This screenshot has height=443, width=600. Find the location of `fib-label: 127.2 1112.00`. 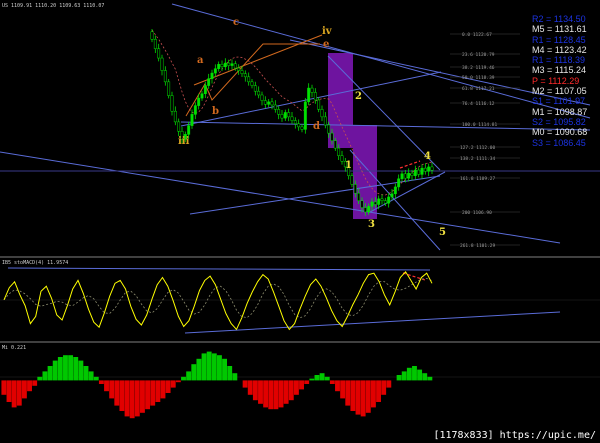

fib-label: 127.2 1112.00 is located at coordinates (478, 148).